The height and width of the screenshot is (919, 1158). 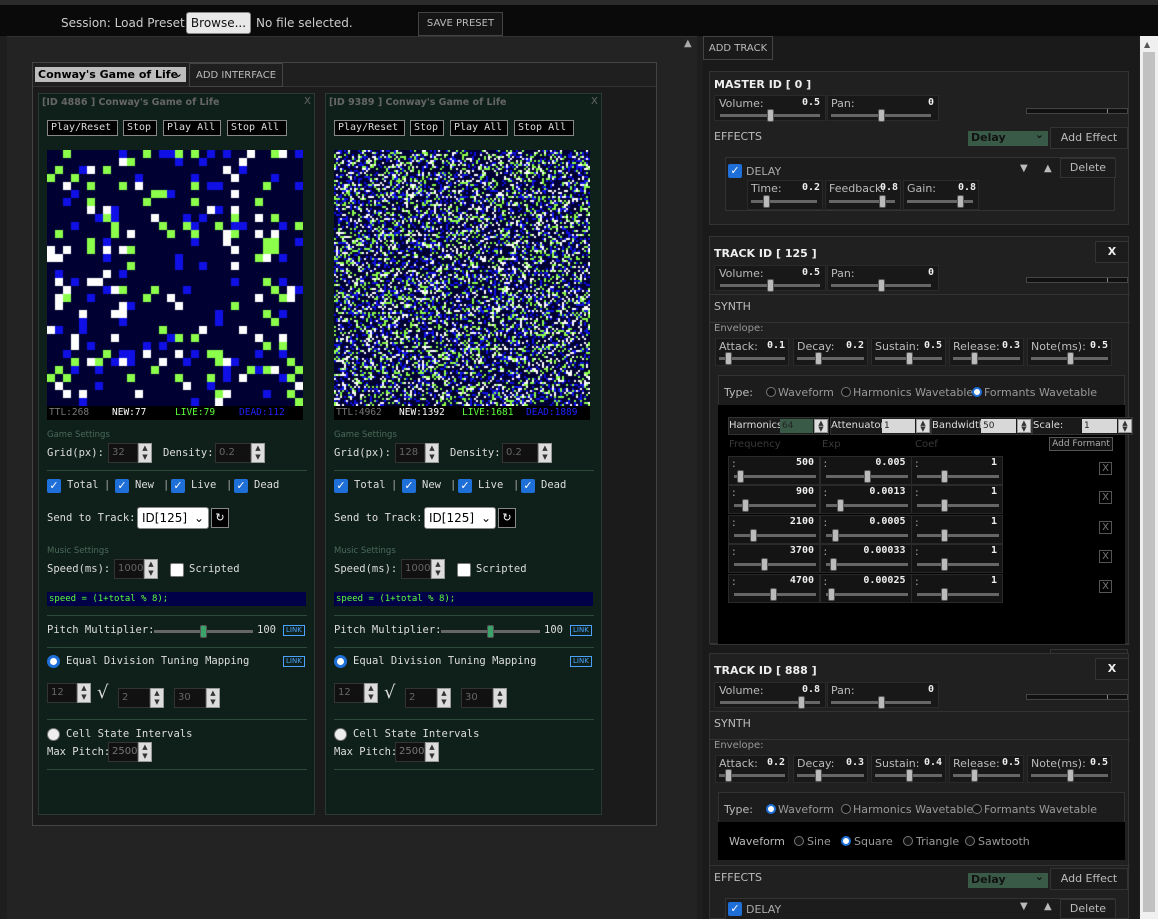 What do you see at coordinates (176, 599) in the screenshot?
I see `script-editor: speed = (1+total % 8);` at bounding box center [176, 599].